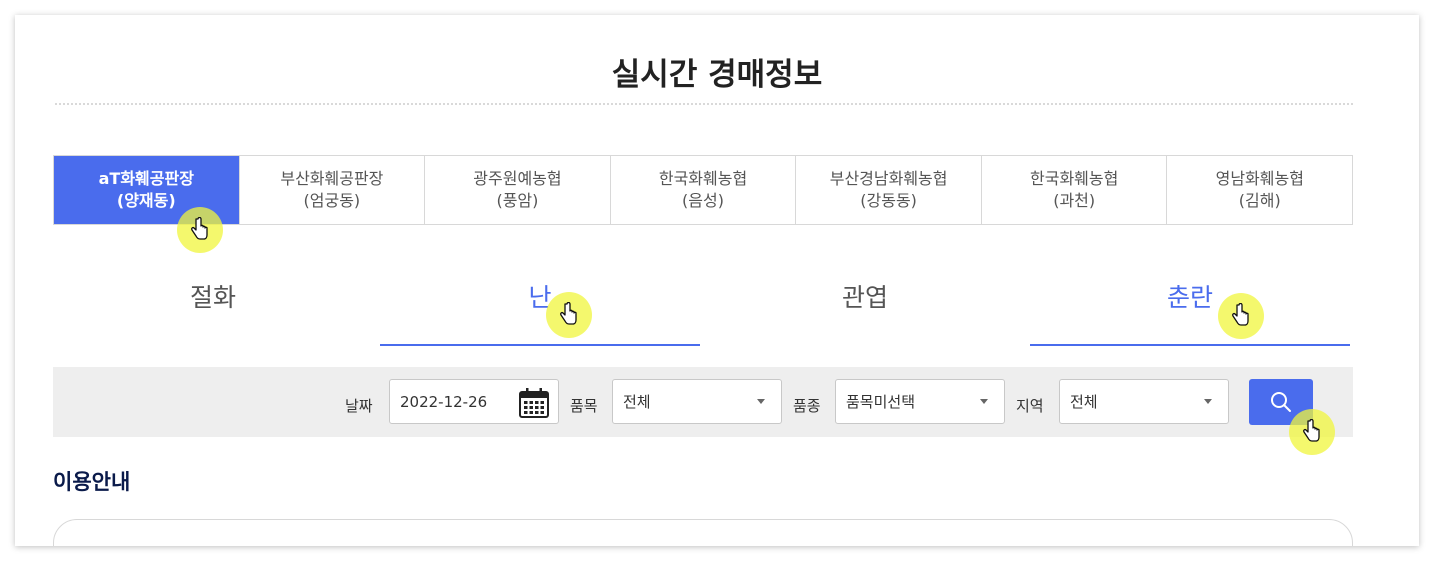 Image resolution: width=1434 pixels, height=561 pixels. I want to click on search-icon, so click(1281, 402).